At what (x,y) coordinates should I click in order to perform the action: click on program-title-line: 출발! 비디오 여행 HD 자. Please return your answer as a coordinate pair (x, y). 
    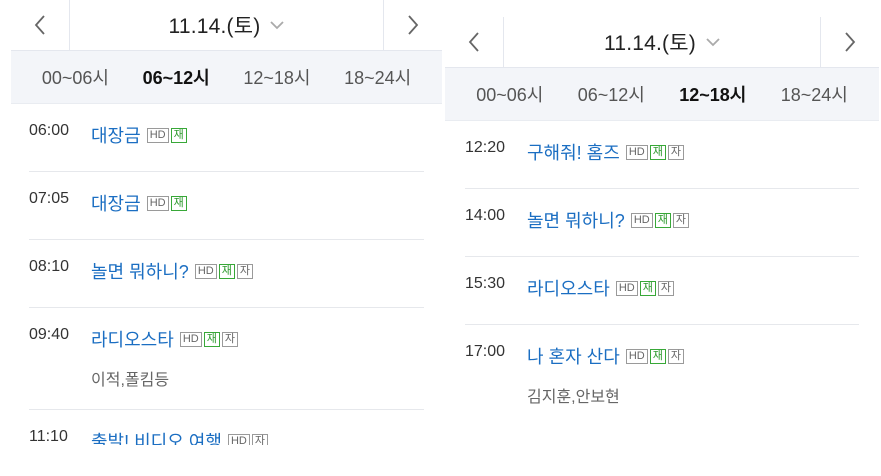
    Looking at the image, I should click on (257, 436).